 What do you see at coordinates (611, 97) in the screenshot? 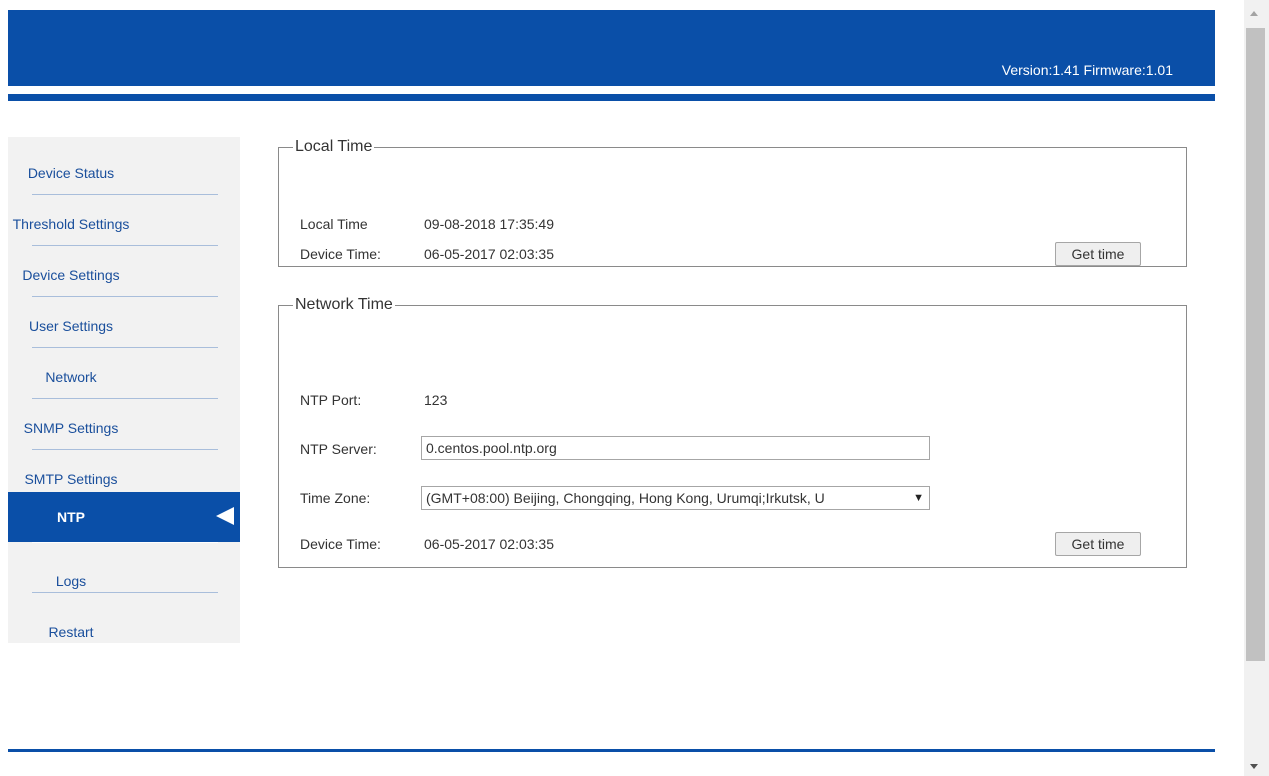
I see `header-divider` at bounding box center [611, 97].